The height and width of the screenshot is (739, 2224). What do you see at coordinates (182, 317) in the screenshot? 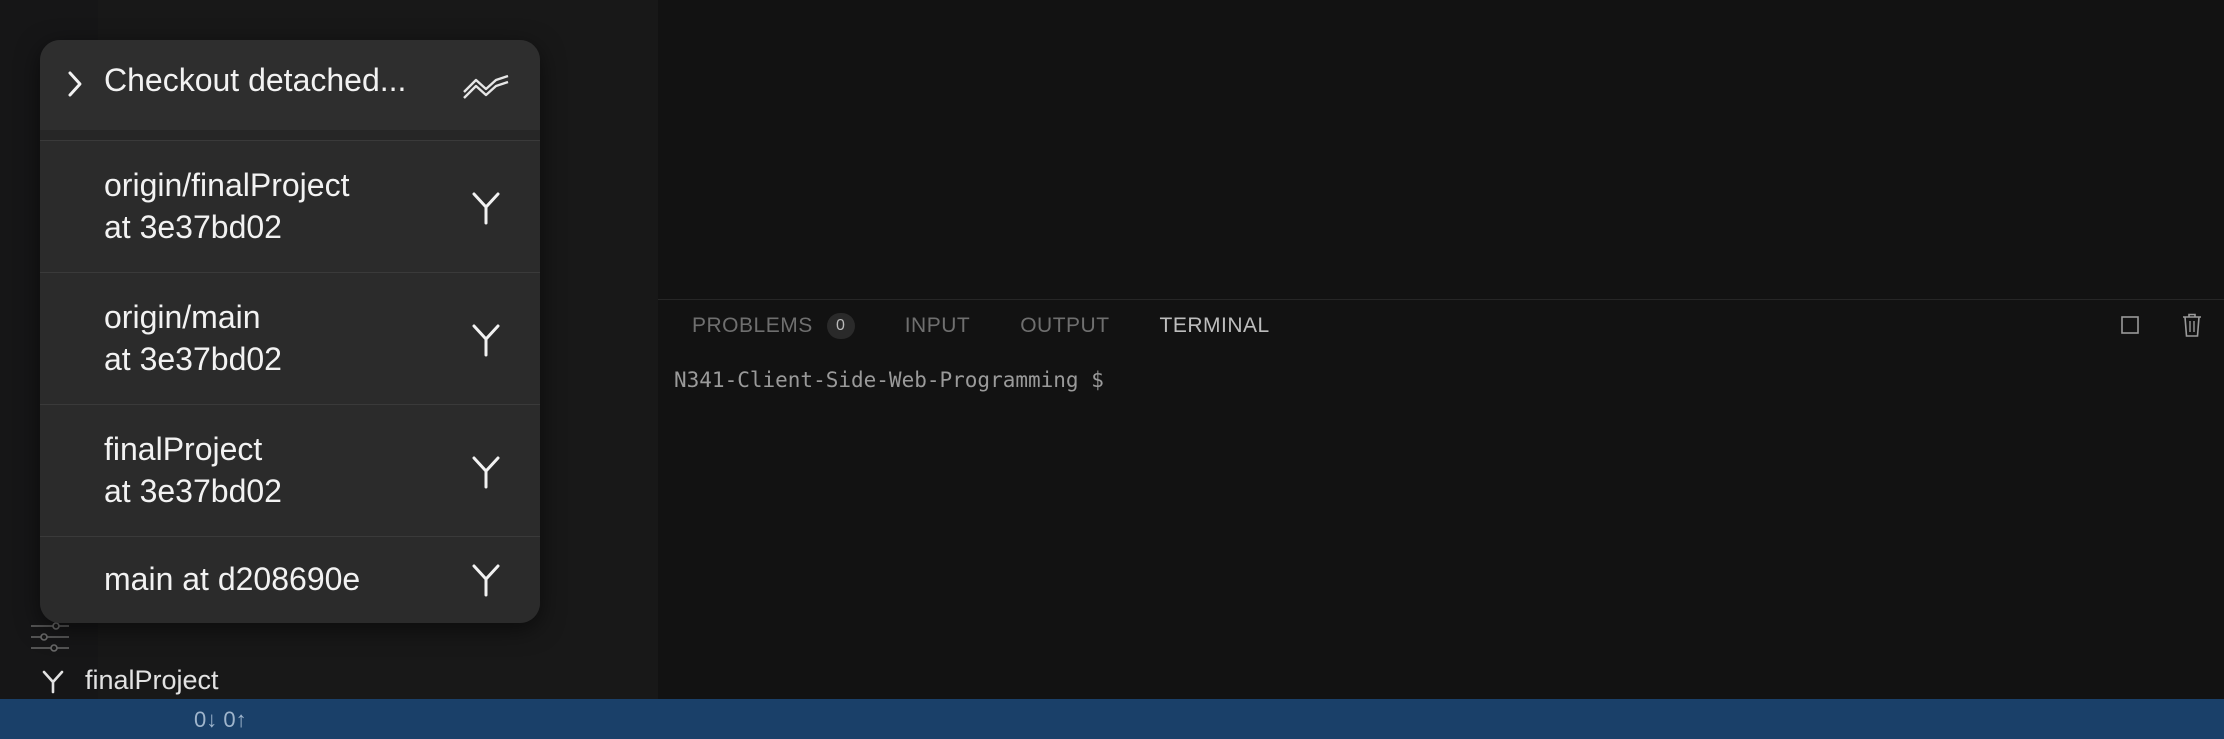
I see `branch-name: origin/main` at bounding box center [182, 317].